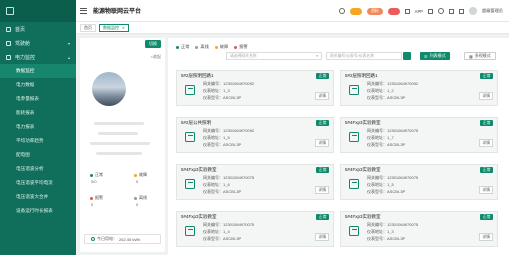 This screenshot has width=509, height=255. Describe the element at coordinates (380, 137) in the screenshot. I see `address-line: 仪表地址：1_7` at that location.